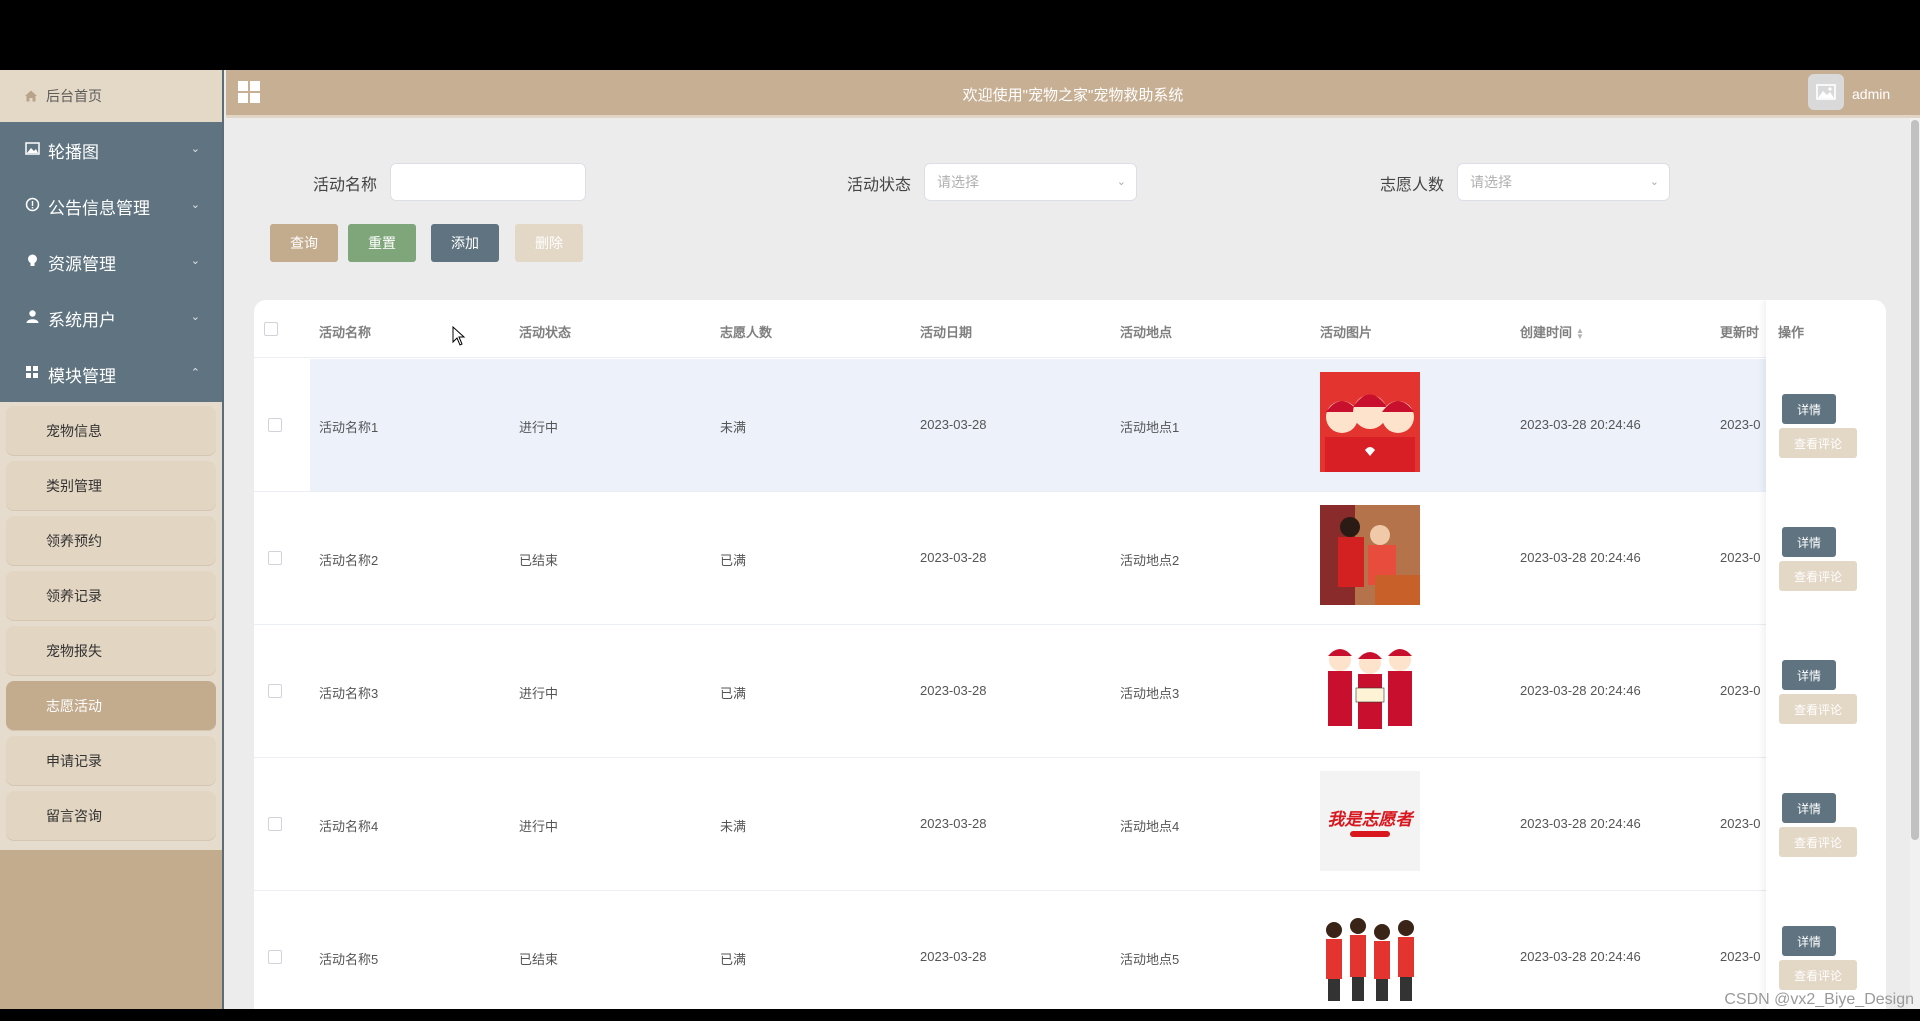 Image resolution: width=1920 pixels, height=1021 pixels. What do you see at coordinates (1146, 331) in the screenshot?
I see `column-header-location: 活动地点` at bounding box center [1146, 331].